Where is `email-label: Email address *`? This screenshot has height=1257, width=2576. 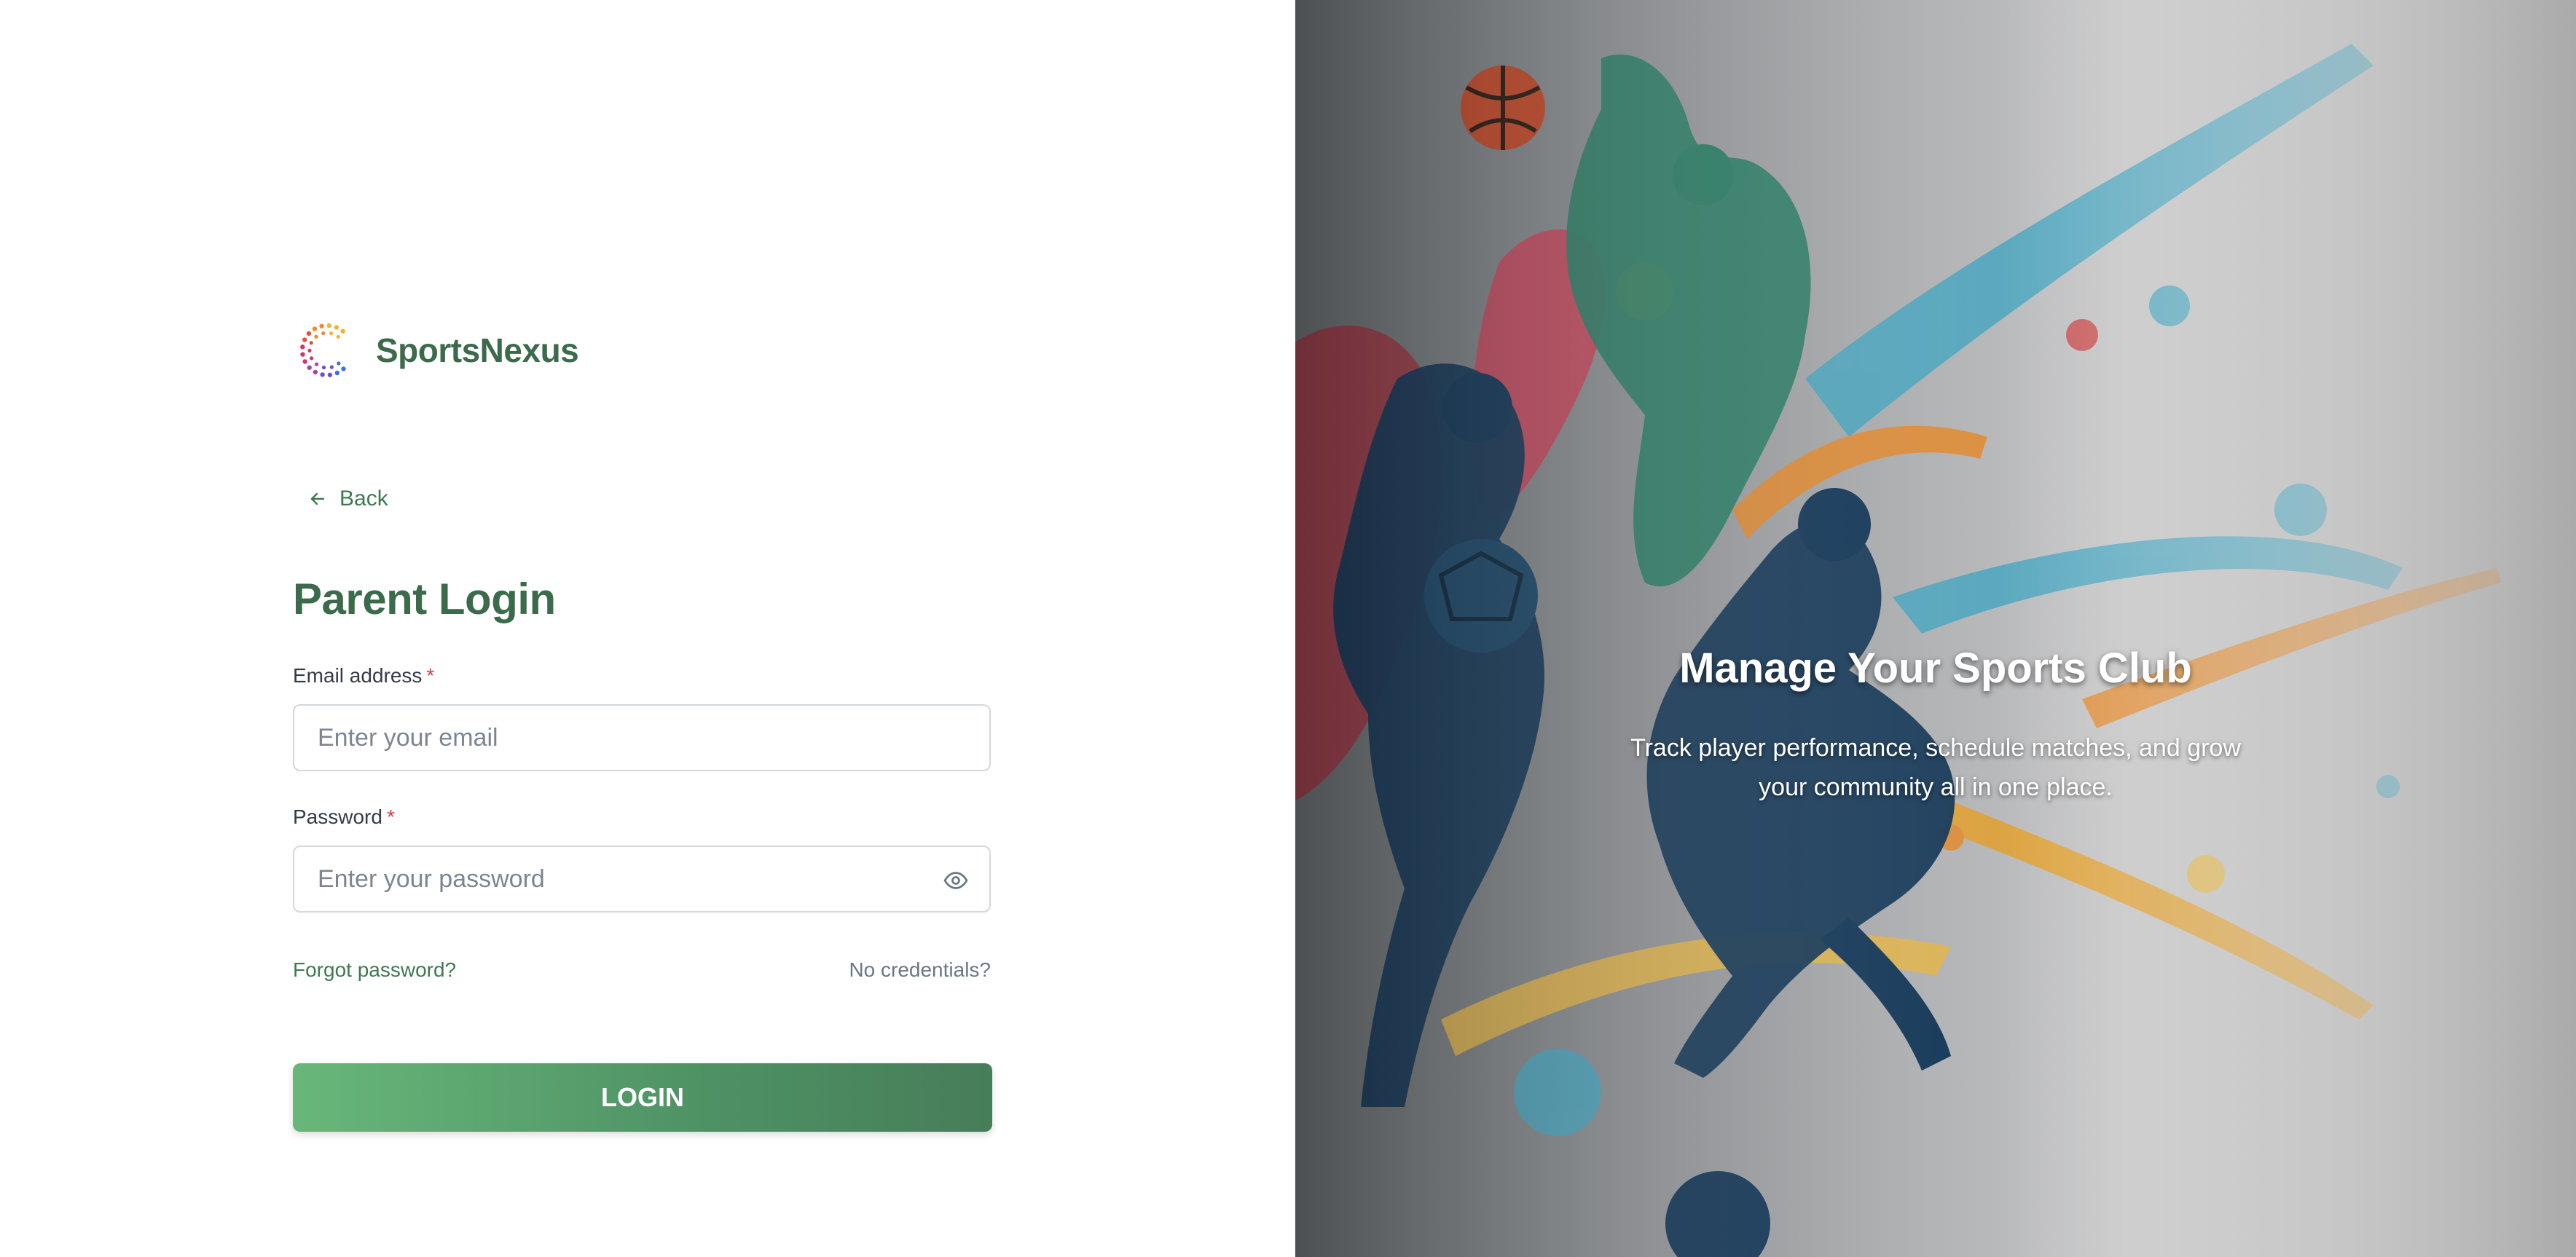
email-label: Email address * is located at coordinates (363, 675).